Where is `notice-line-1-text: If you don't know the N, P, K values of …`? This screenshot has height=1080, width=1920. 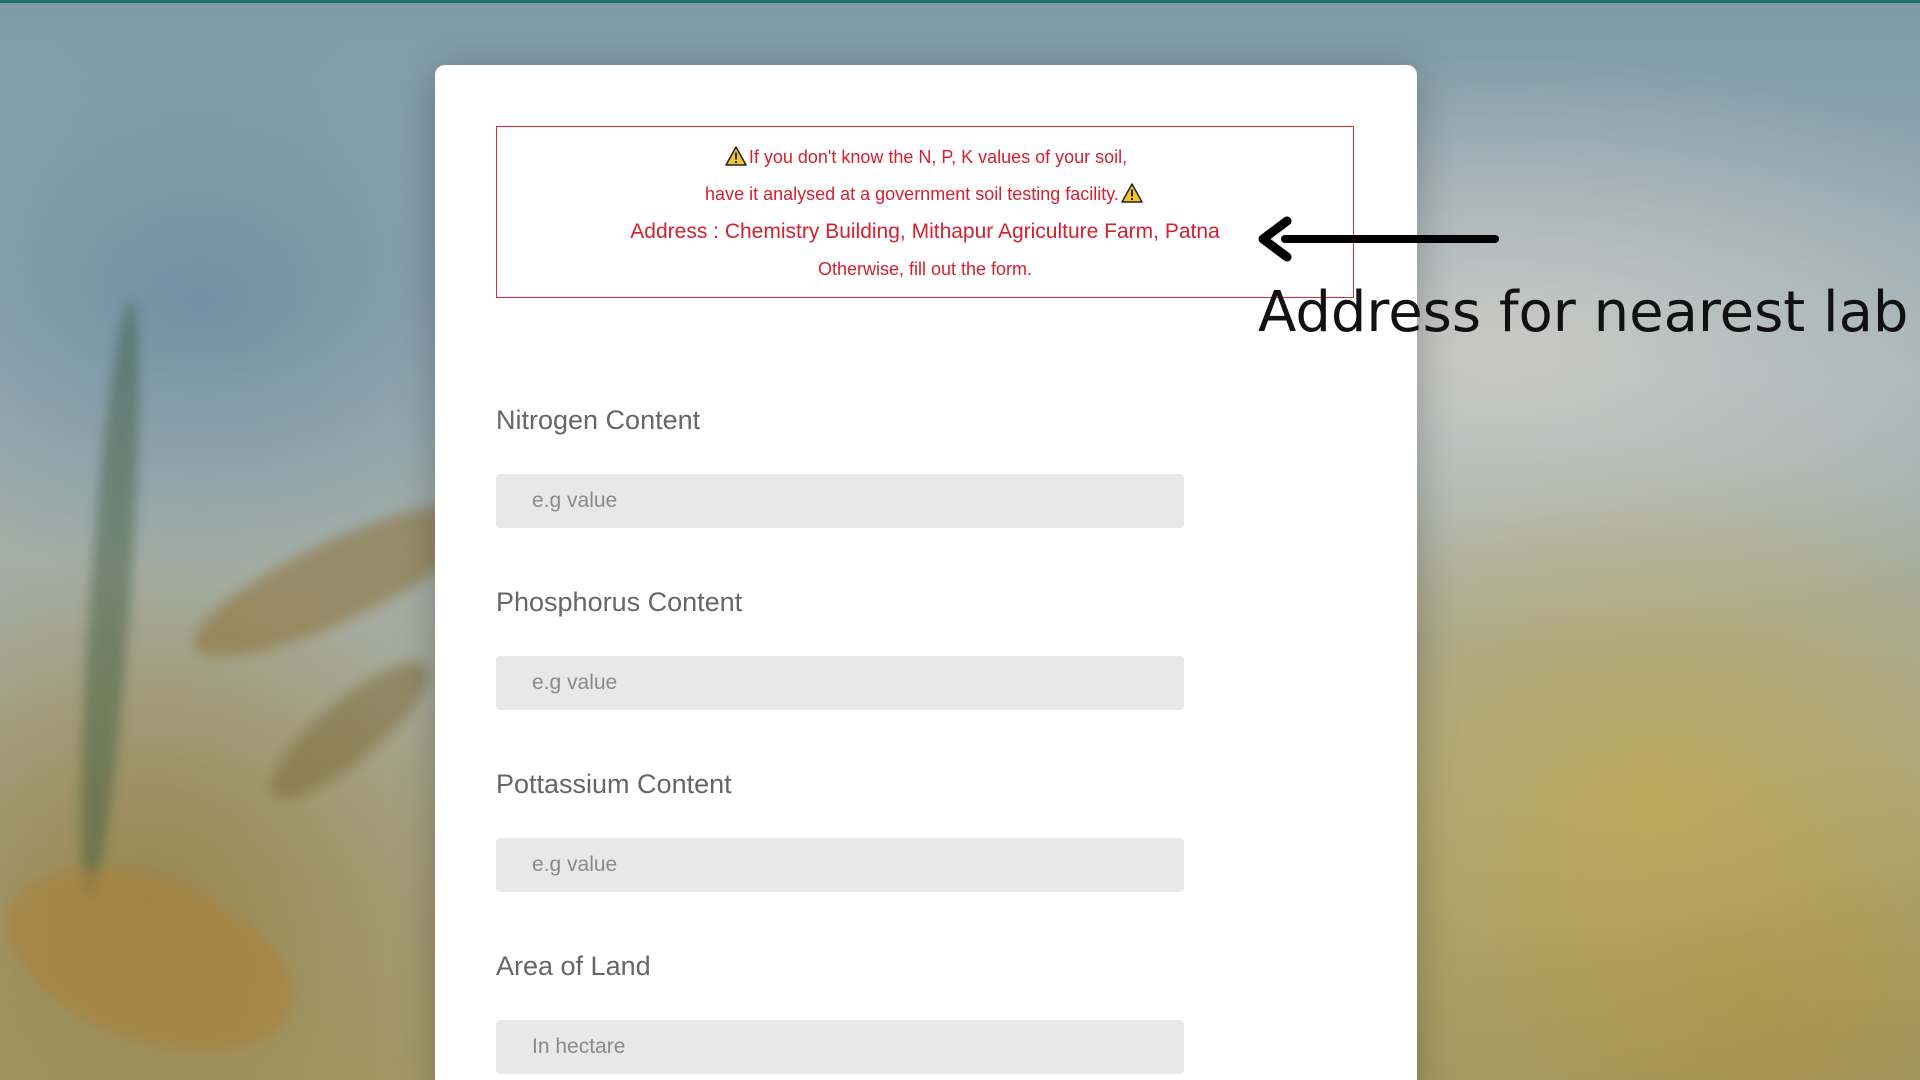
notice-line-1-text: If you don't know the N, P, K values of … is located at coordinates (938, 157).